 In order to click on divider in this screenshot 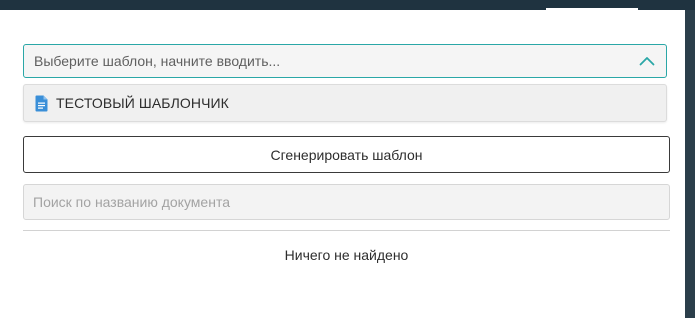, I will do `click(346, 230)`.